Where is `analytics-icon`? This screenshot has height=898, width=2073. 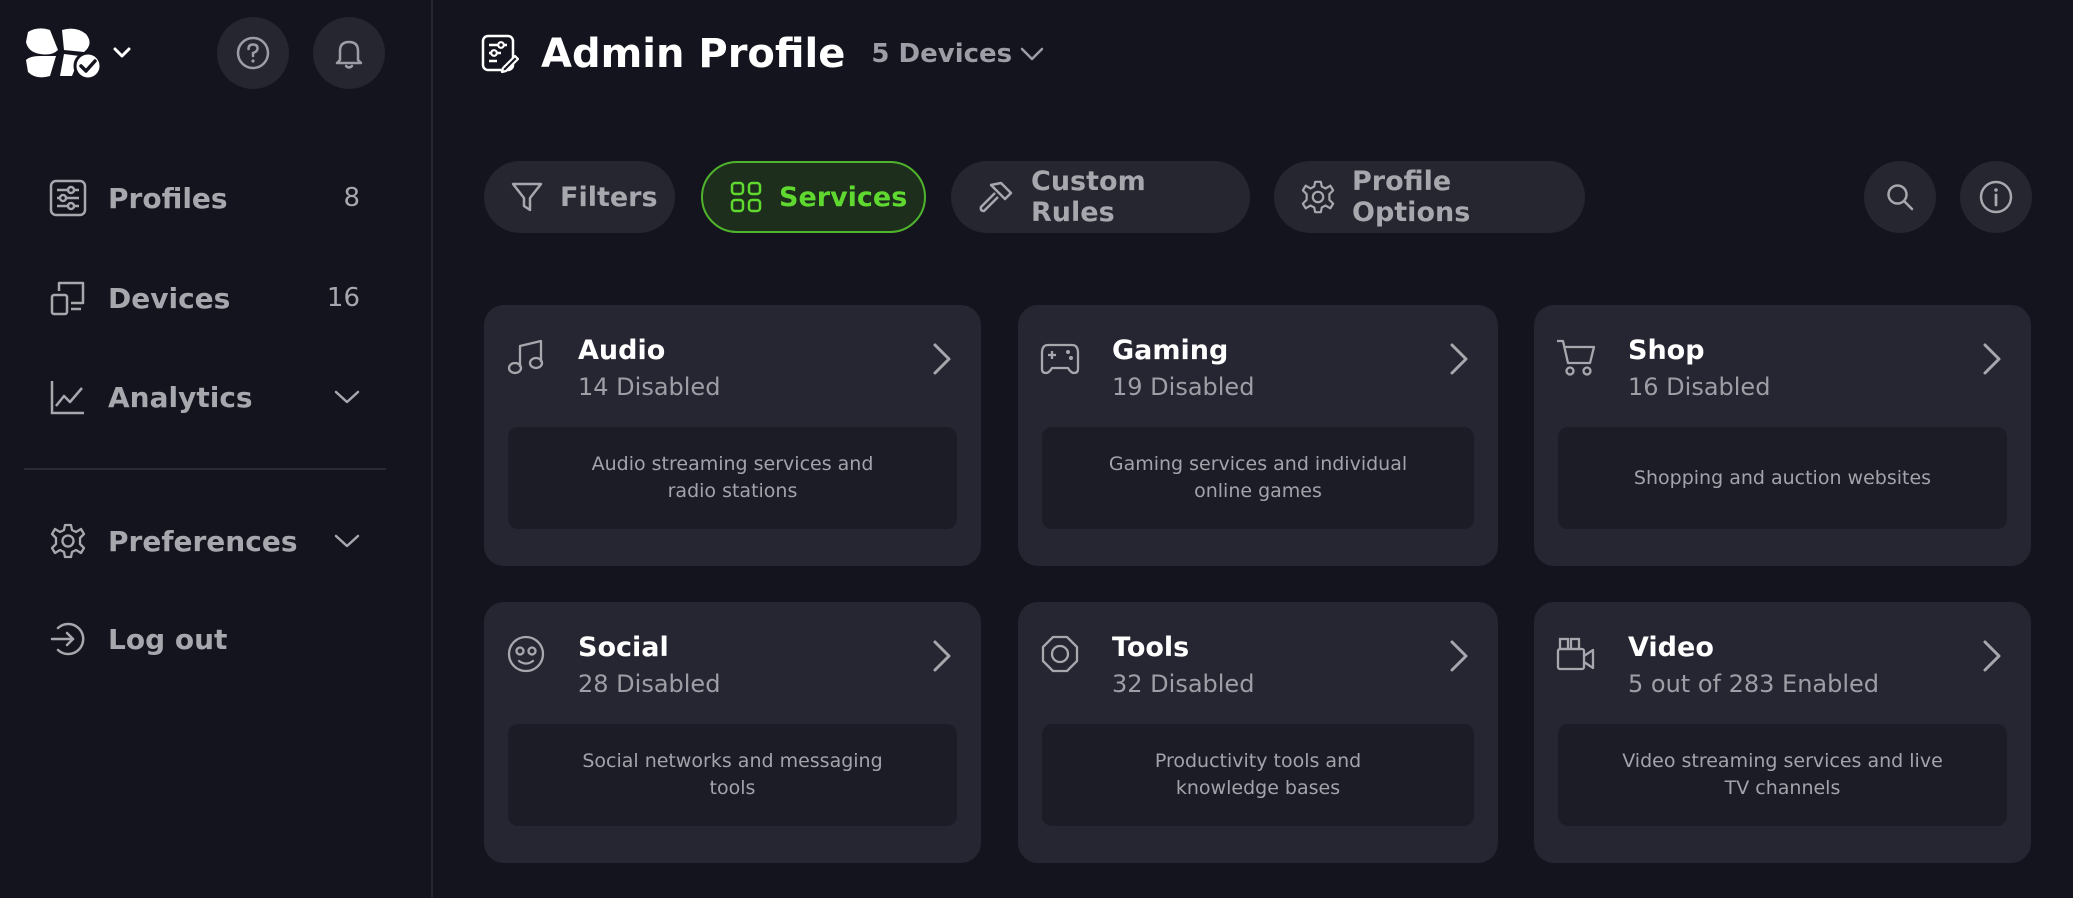 analytics-icon is located at coordinates (68, 397).